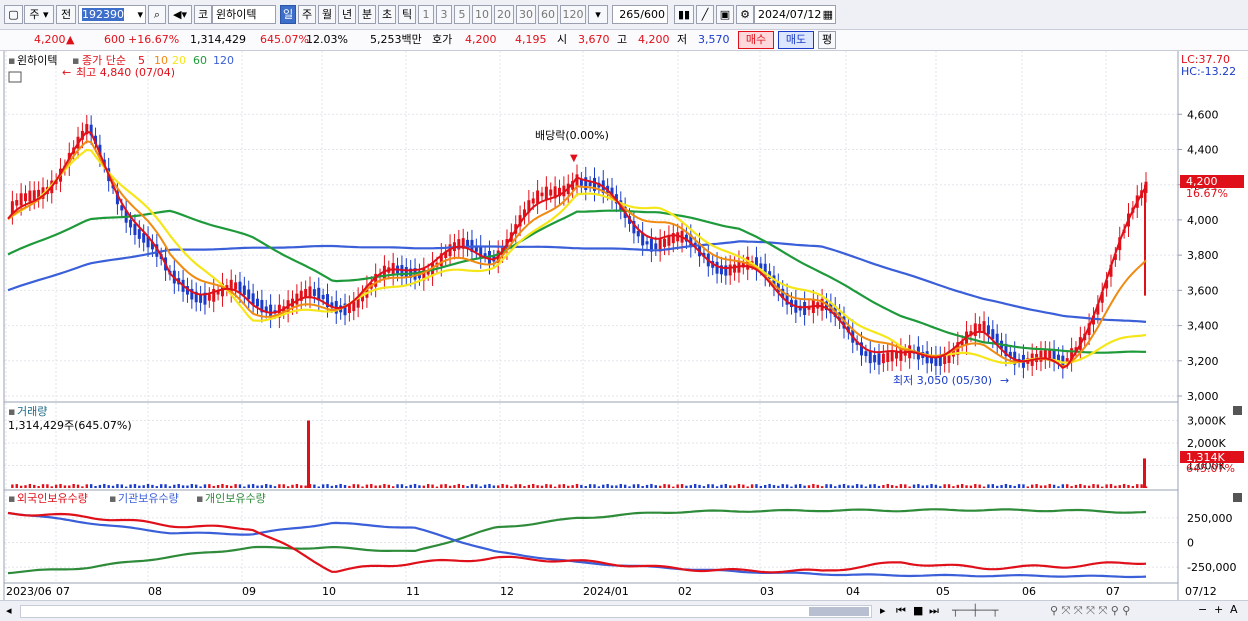 Image resolution: width=1248 pixels, height=621 pixels. I want to click on period-second: 초, so click(387, 14).